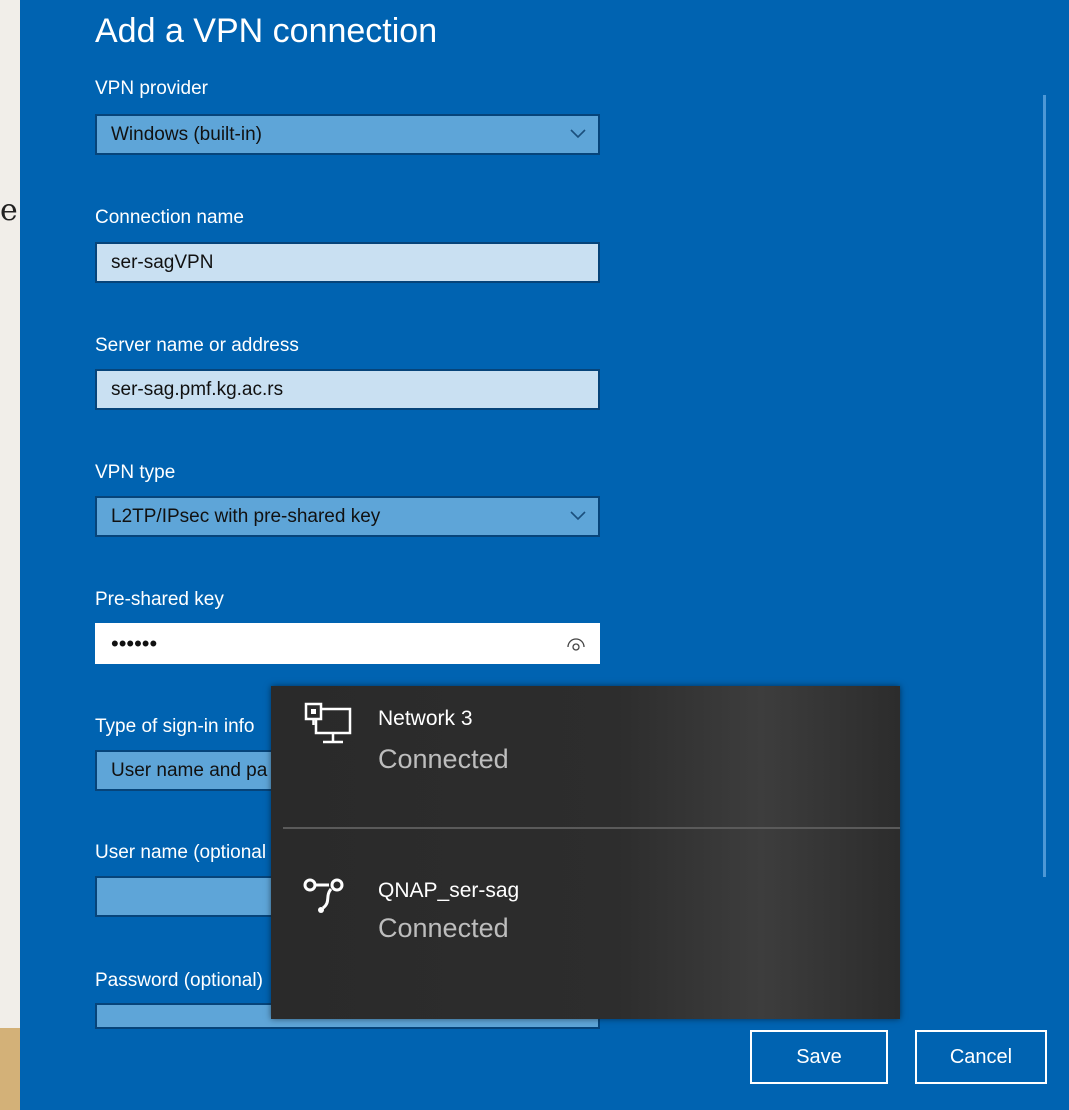 The image size is (1069, 1110). What do you see at coordinates (819, 1057) in the screenshot?
I see `save-button: Save` at bounding box center [819, 1057].